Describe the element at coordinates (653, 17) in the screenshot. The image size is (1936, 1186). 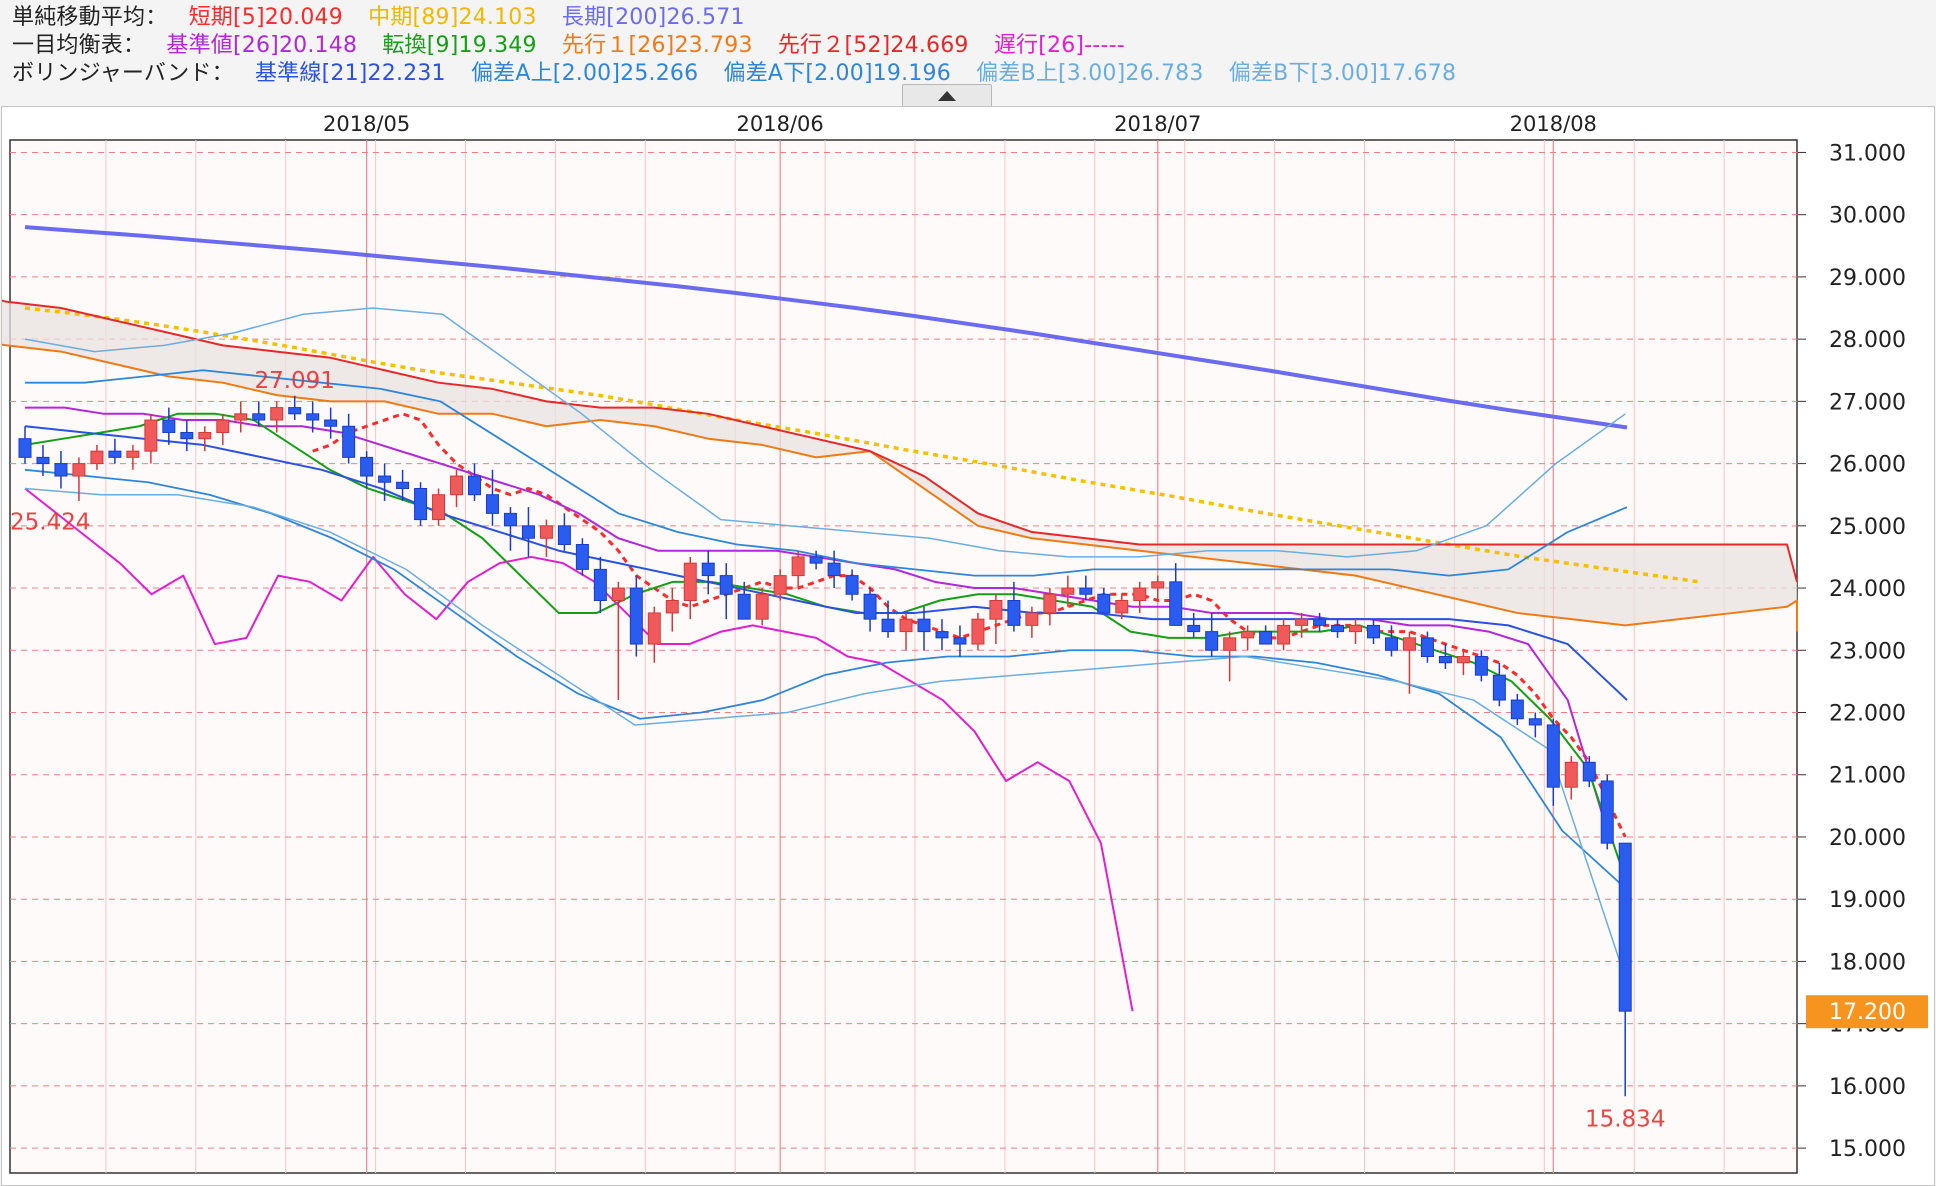
I see `legend-sma-long: 長期[200]26.571` at that location.